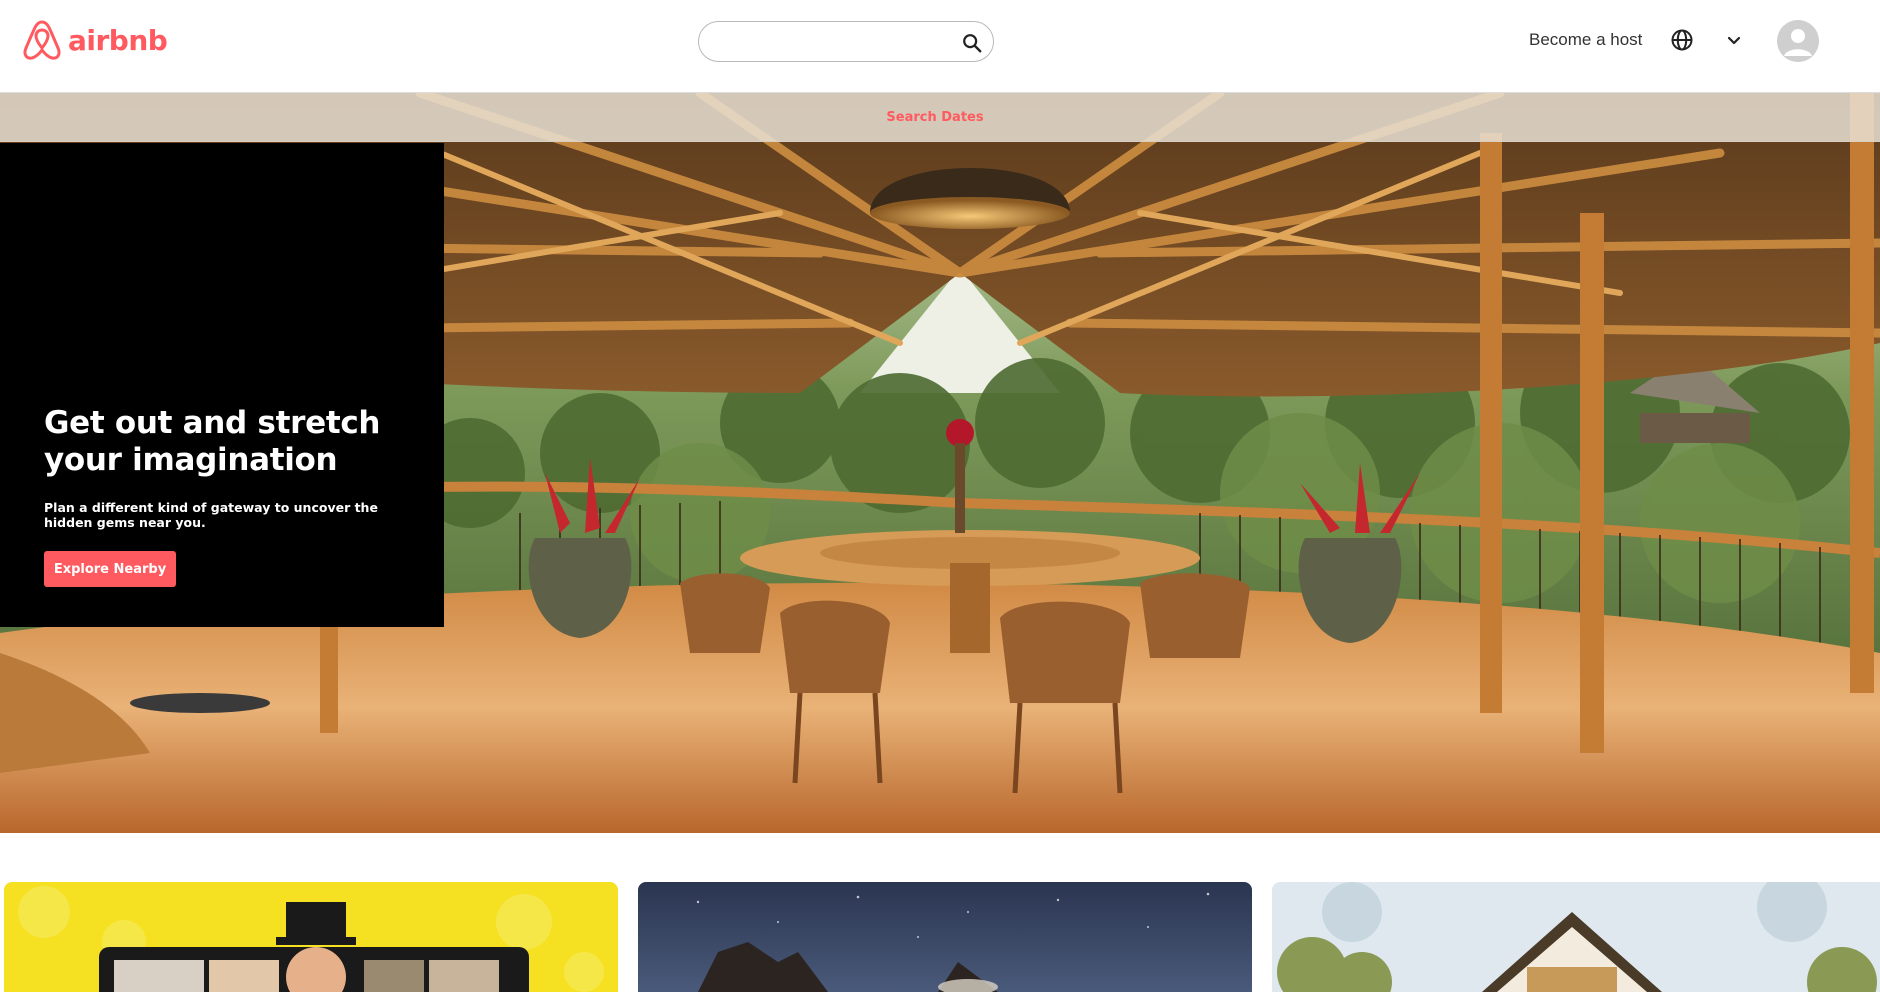  Describe the element at coordinates (1682, 40) in the screenshot. I see `globe-icon` at that location.